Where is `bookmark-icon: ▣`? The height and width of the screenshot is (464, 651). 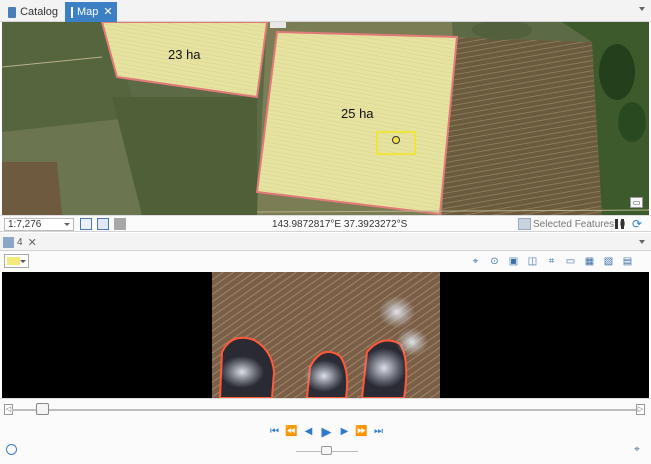 bookmark-icon: ▣ is located at coordinates (513, 261).